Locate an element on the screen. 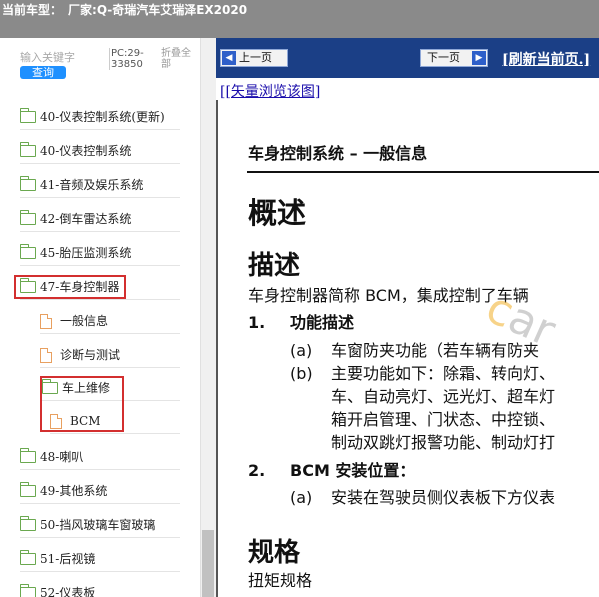 The height and width of the screenshot is (597, 599). sidebar-item-42: 42-倒车雷达系统 is located at coordinates (100, 219).